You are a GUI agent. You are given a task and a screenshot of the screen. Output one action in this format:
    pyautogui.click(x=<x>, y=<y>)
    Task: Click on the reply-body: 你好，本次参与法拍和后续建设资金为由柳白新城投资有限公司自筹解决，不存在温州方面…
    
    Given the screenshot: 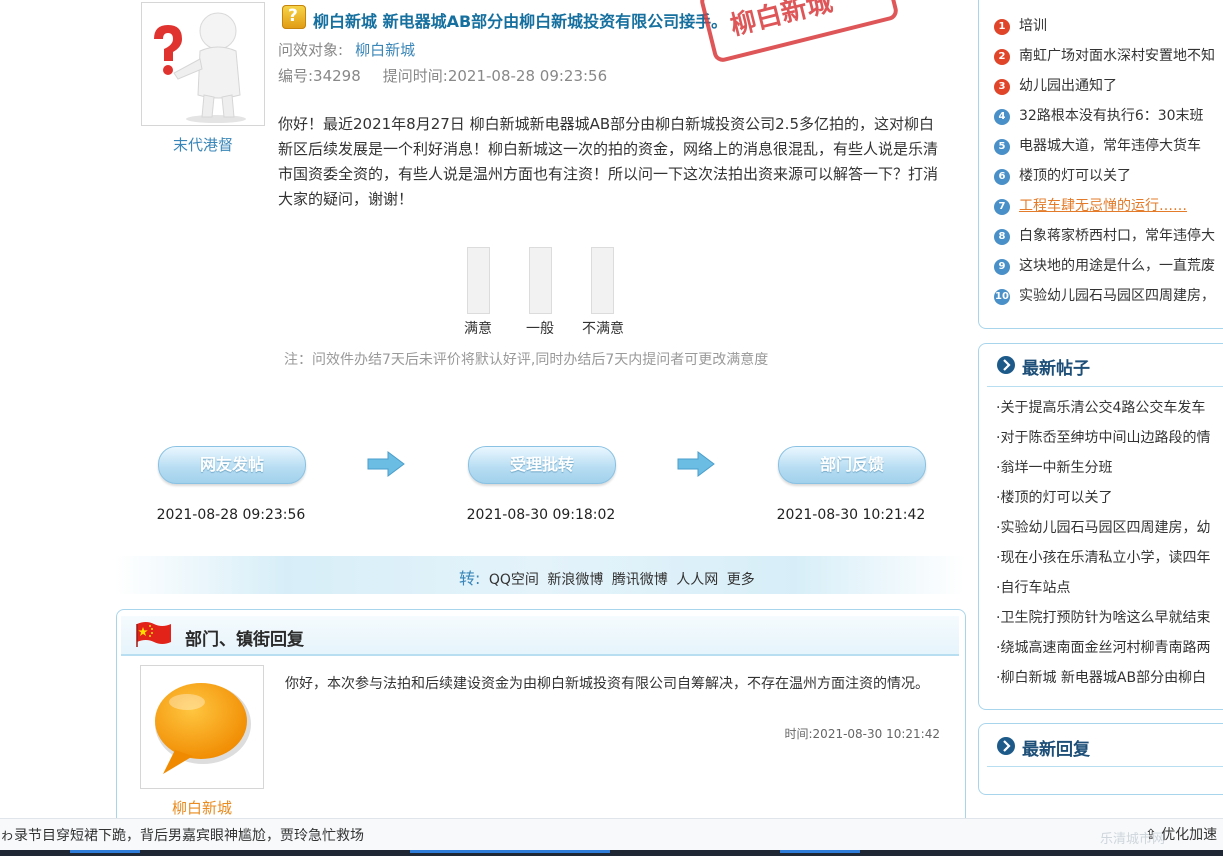 What is the action you would take?
    pyautogui.click(x=607, y=684)
    